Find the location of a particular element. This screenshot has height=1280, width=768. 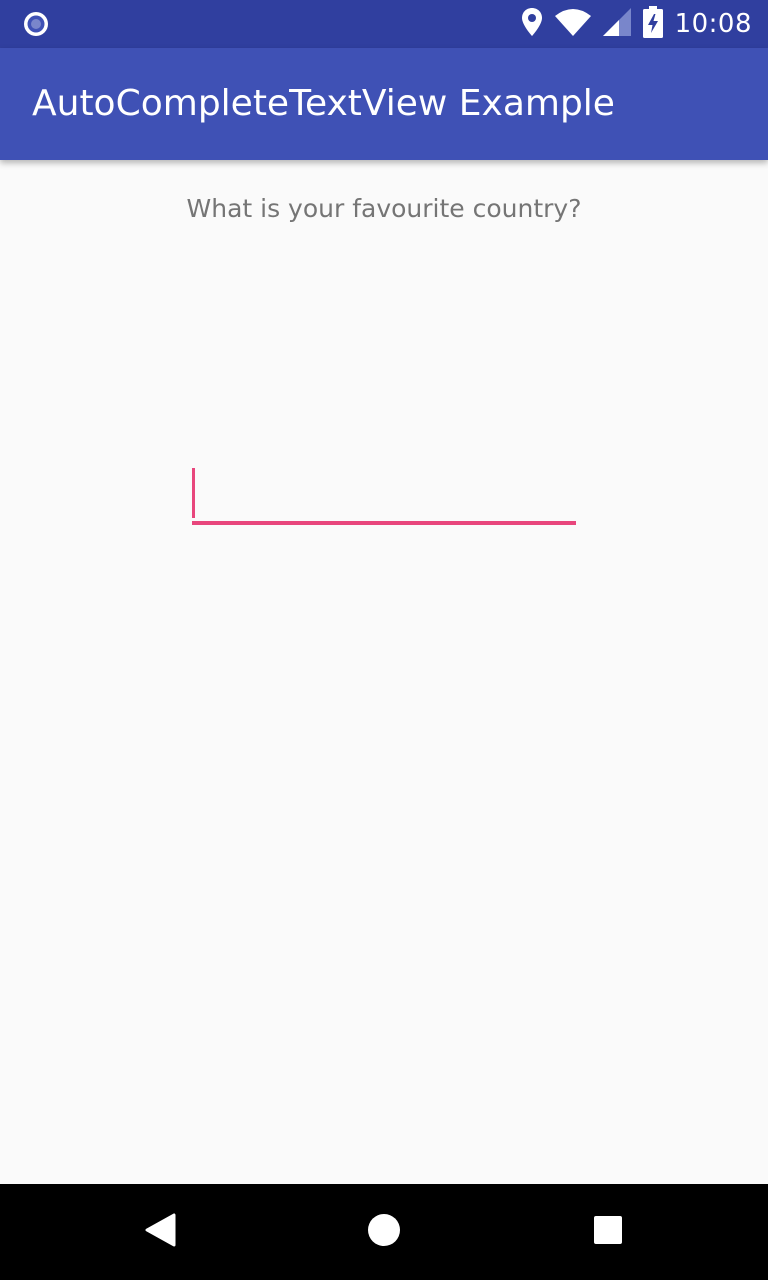

status-time: 10:08 is located at coordinates (713, 24).